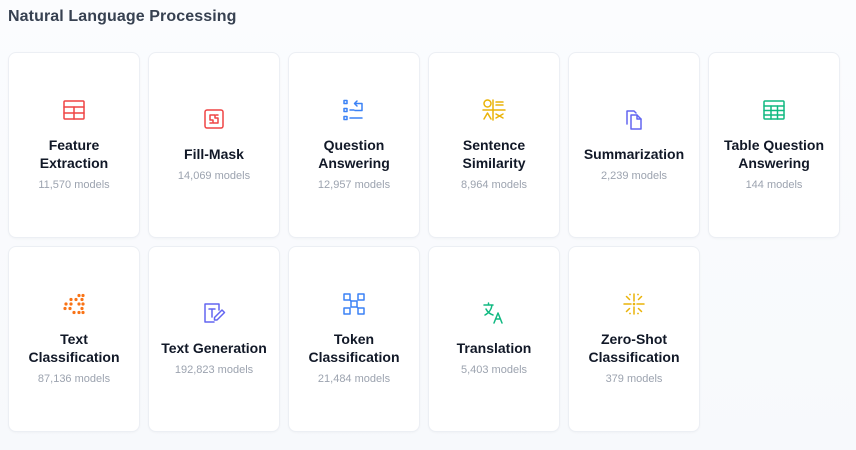 The width and height of the screenshot is (856, 450). Describe the element at coordinates (214, 313) in the screenshot. I see `text-generation-icon` at that location.